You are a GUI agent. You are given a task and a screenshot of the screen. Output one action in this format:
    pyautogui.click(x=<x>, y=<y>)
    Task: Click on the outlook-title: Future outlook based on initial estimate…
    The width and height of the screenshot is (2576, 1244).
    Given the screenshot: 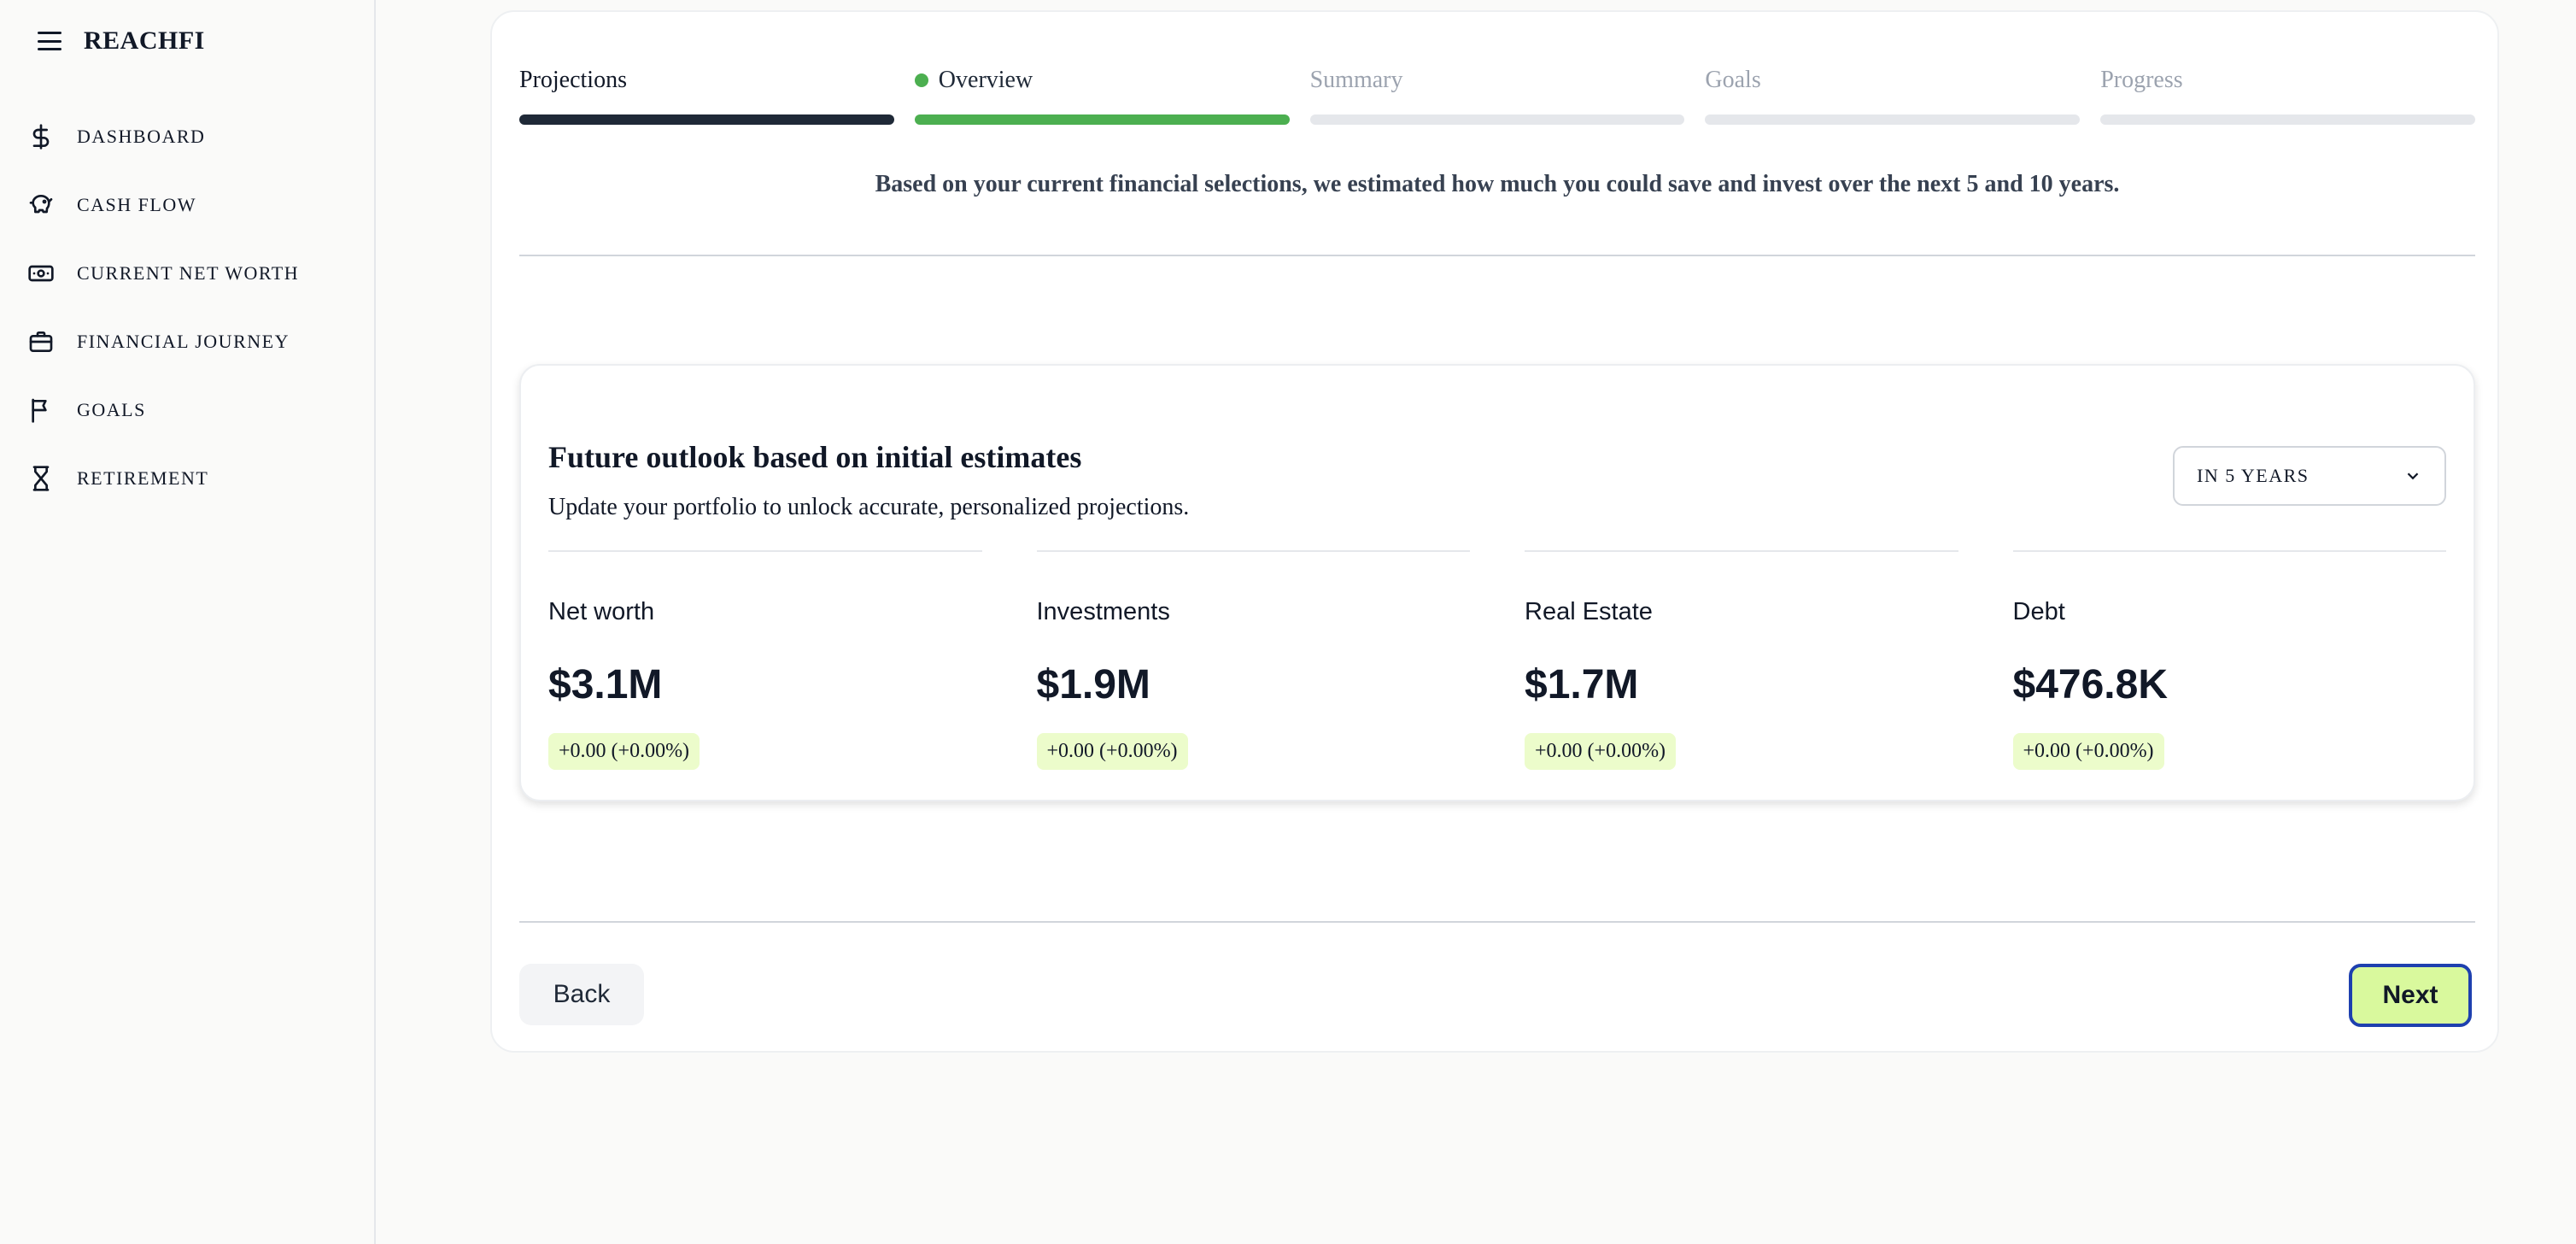 What is the action you would take?
    pyautogui.click(x=815, y=457)
    